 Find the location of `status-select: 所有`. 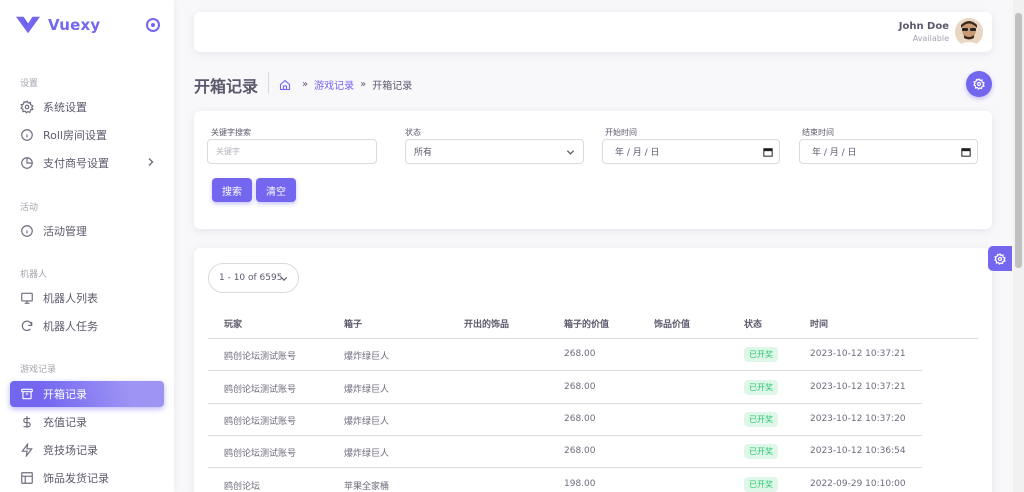

status-select: 所有 is located at coordinates (494, 151).